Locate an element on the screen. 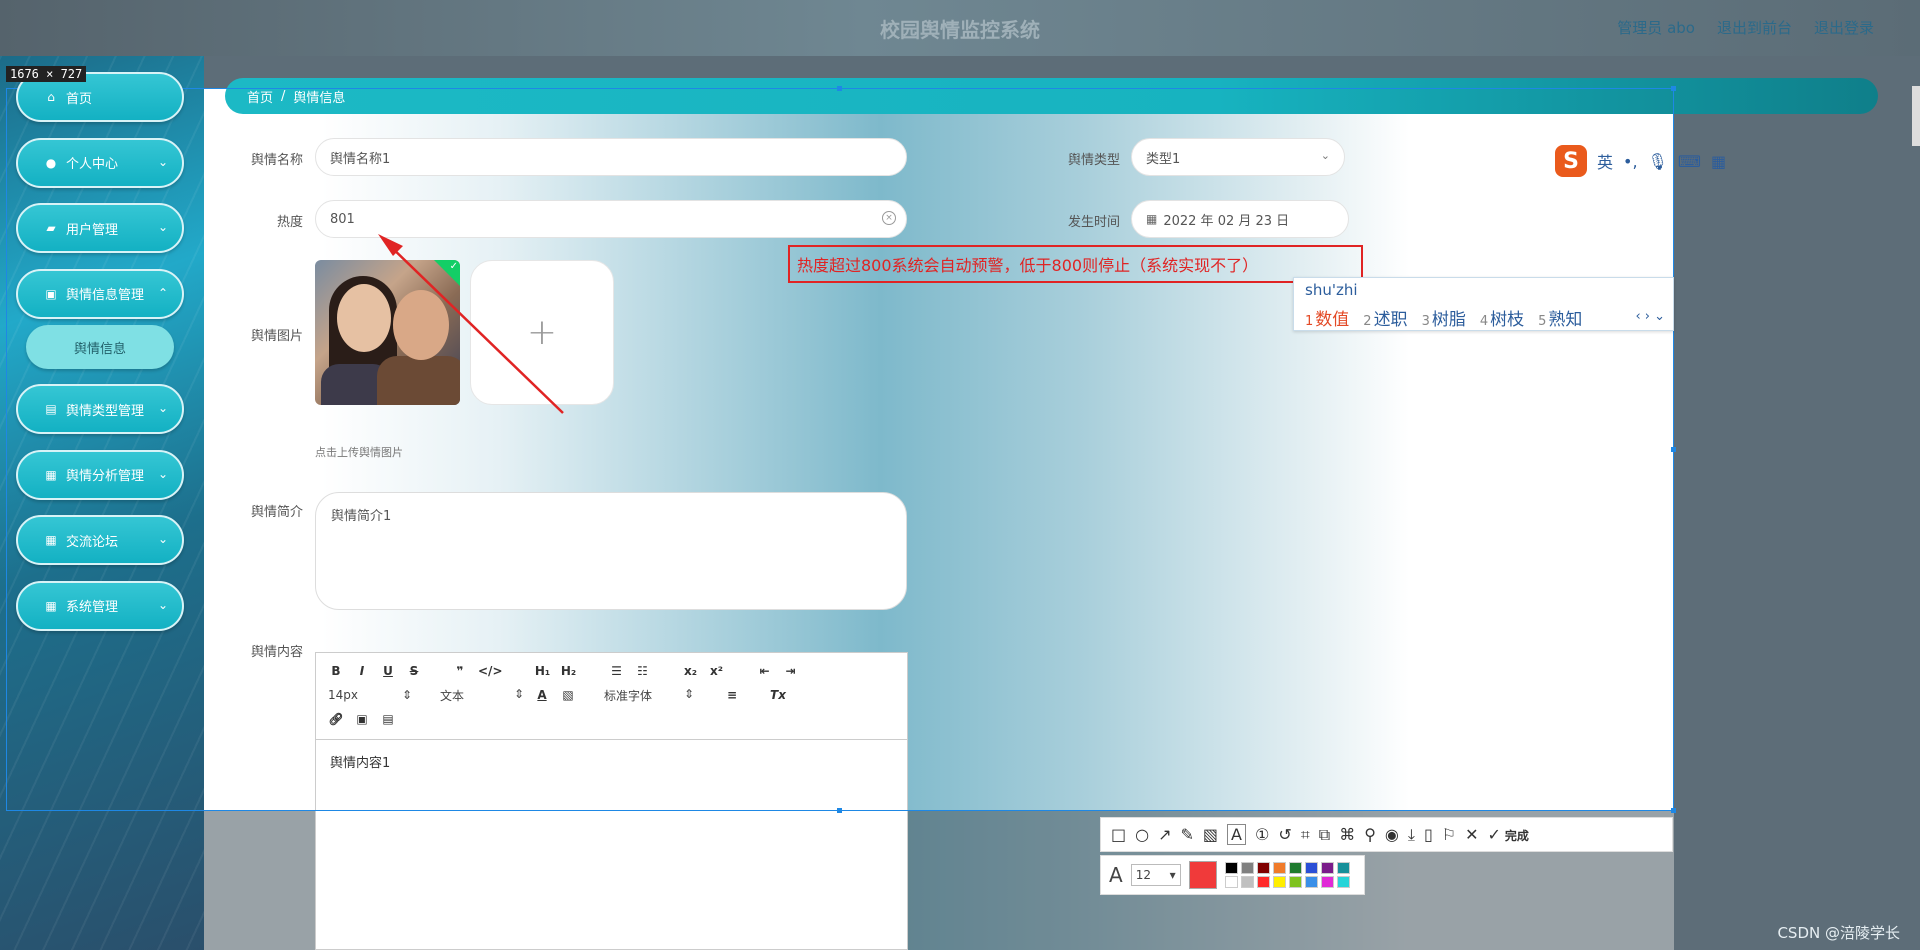 The height and width of the screenshot is (950, 1920). microphone-icon: 🎙︎ is located at coordinates (1658, 161).